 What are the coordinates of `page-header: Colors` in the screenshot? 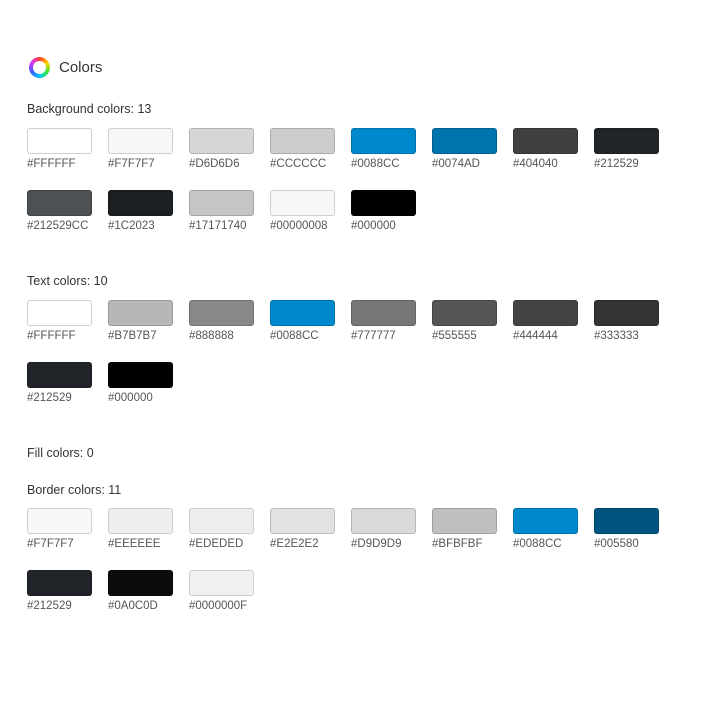 It's located at (65, 67).